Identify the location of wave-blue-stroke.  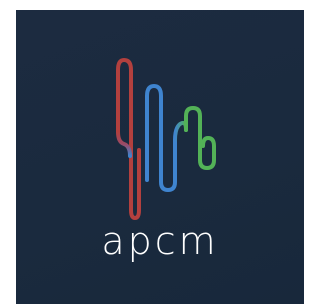
(161, 138).